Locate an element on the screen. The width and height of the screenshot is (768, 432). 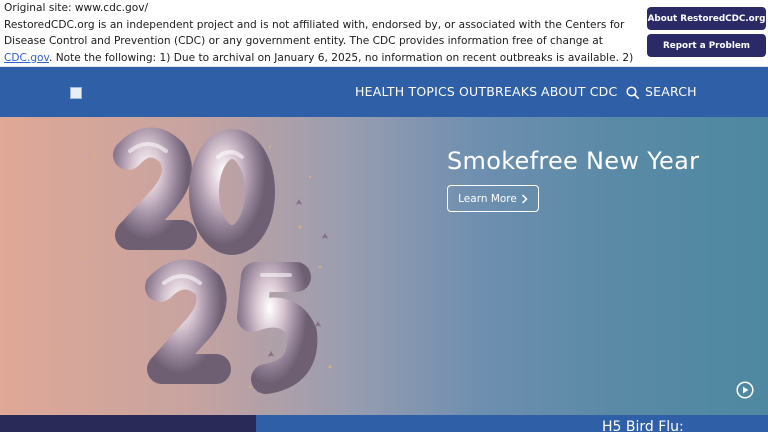
learn-more-button: Learn More is located at coordinates (493, 198).